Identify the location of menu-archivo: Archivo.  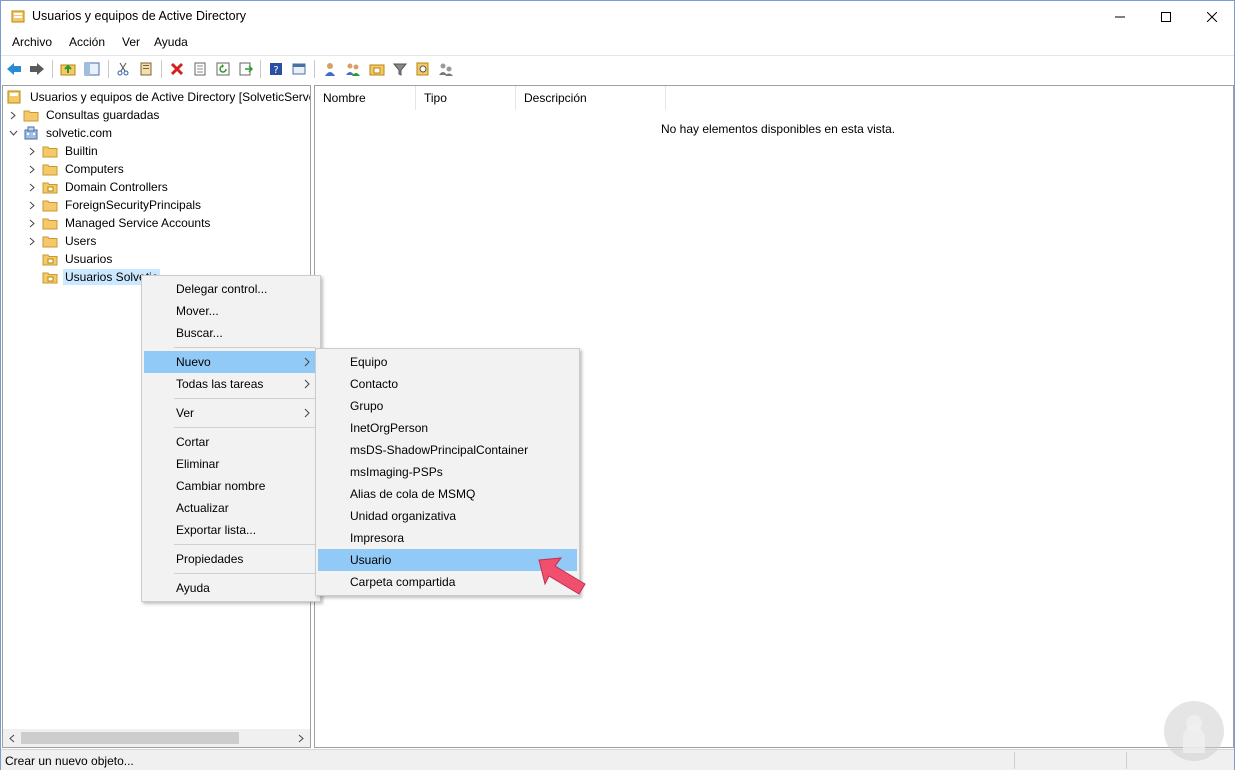
(32, 42).